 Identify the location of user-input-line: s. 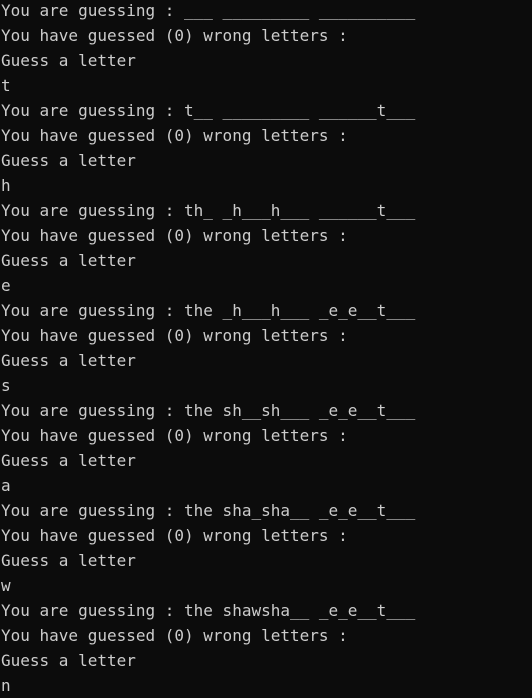
(6, 385).